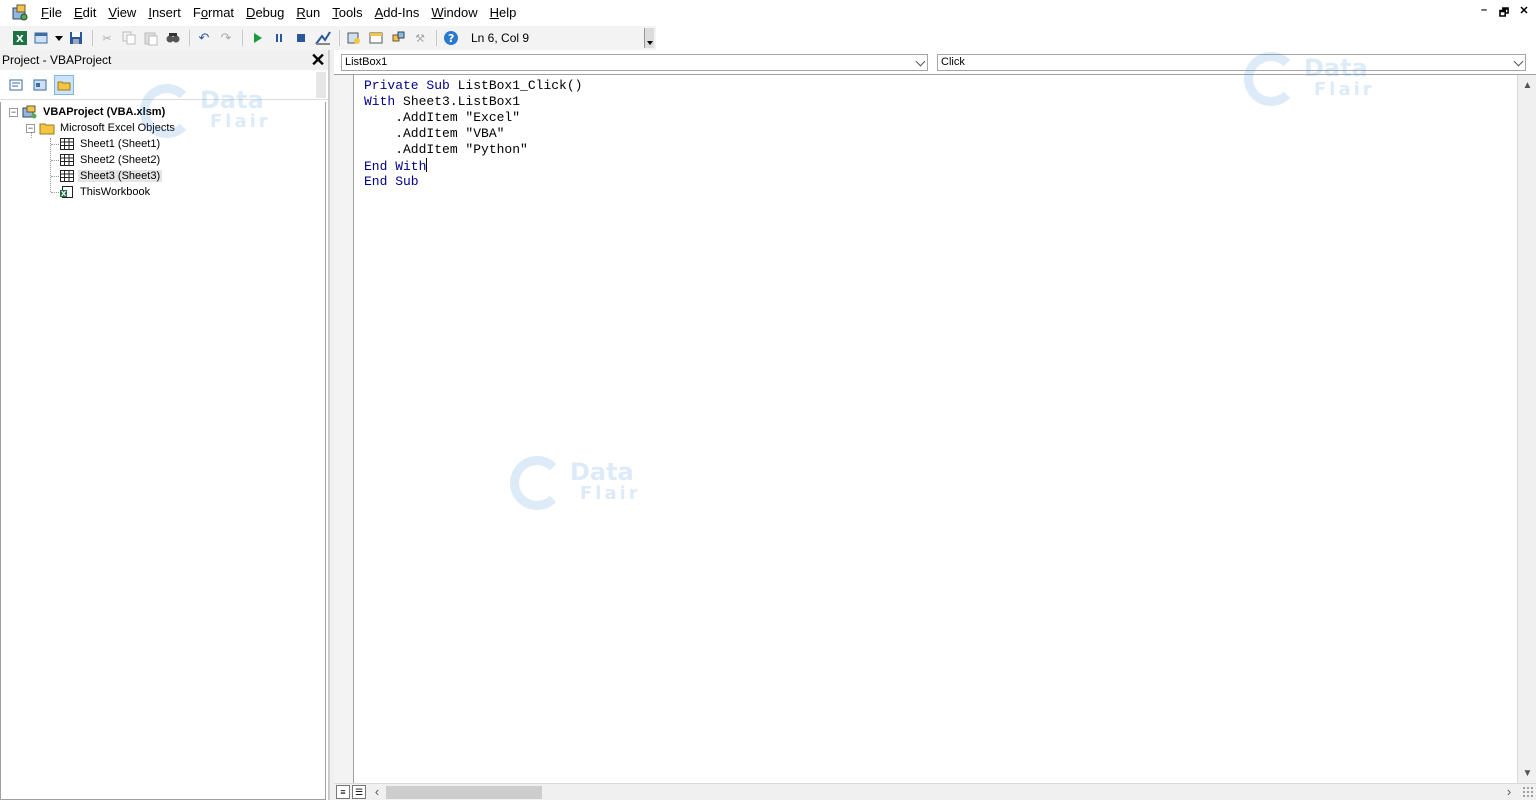 The height and width of the screenshot is (800, 1536). Describe the element at coordinates (105, 192) in the screenshot. I see `tree-item-thisworkbook: X ThisWorkbook` at that location.